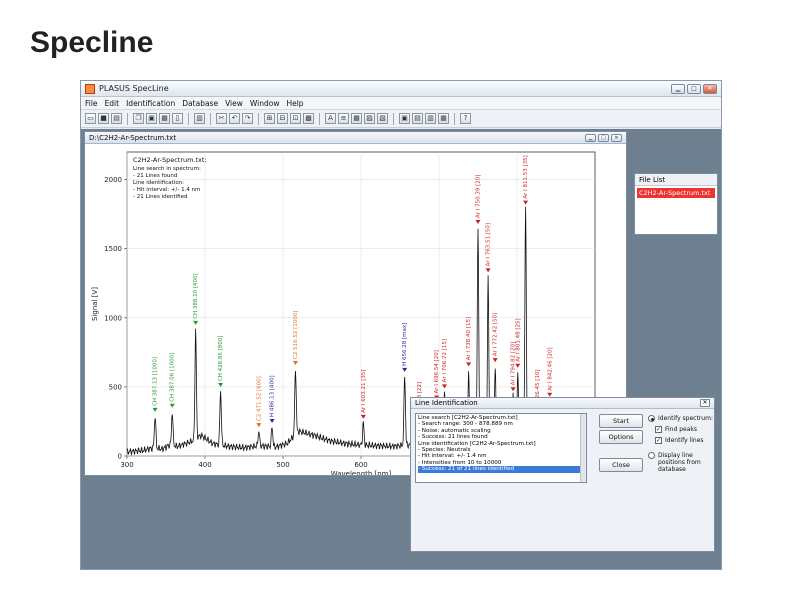 This screenshot has width=800, height=600. Describe the element at coordinates (164, 118) in the screenshot. I see `clipboard-icon: ▦` at that location.